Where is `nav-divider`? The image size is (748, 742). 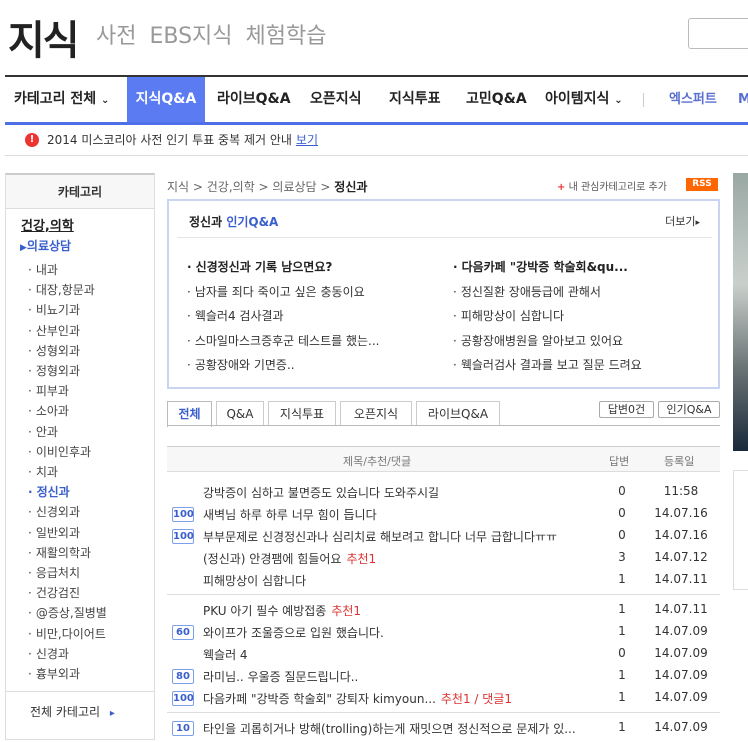
nav-divider is located at coordinates (643, 100).